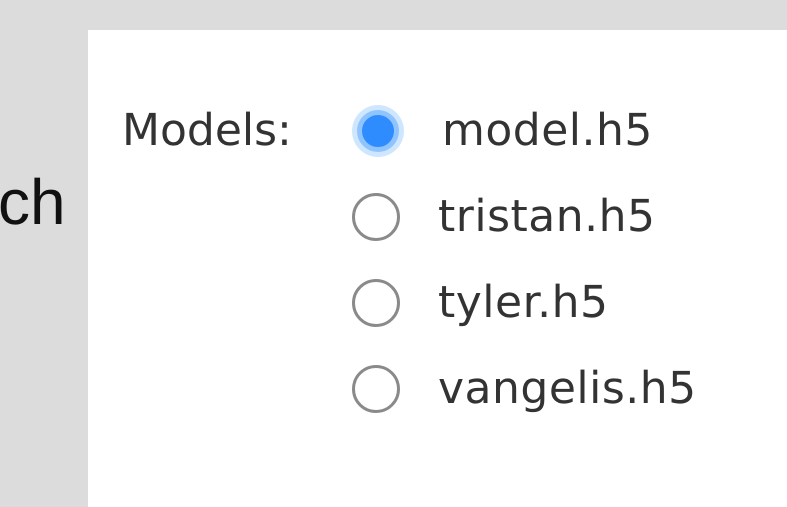 The width and height of the screenshot is (787, 507). I want to click on heading-text: ch, so click(33, 202).